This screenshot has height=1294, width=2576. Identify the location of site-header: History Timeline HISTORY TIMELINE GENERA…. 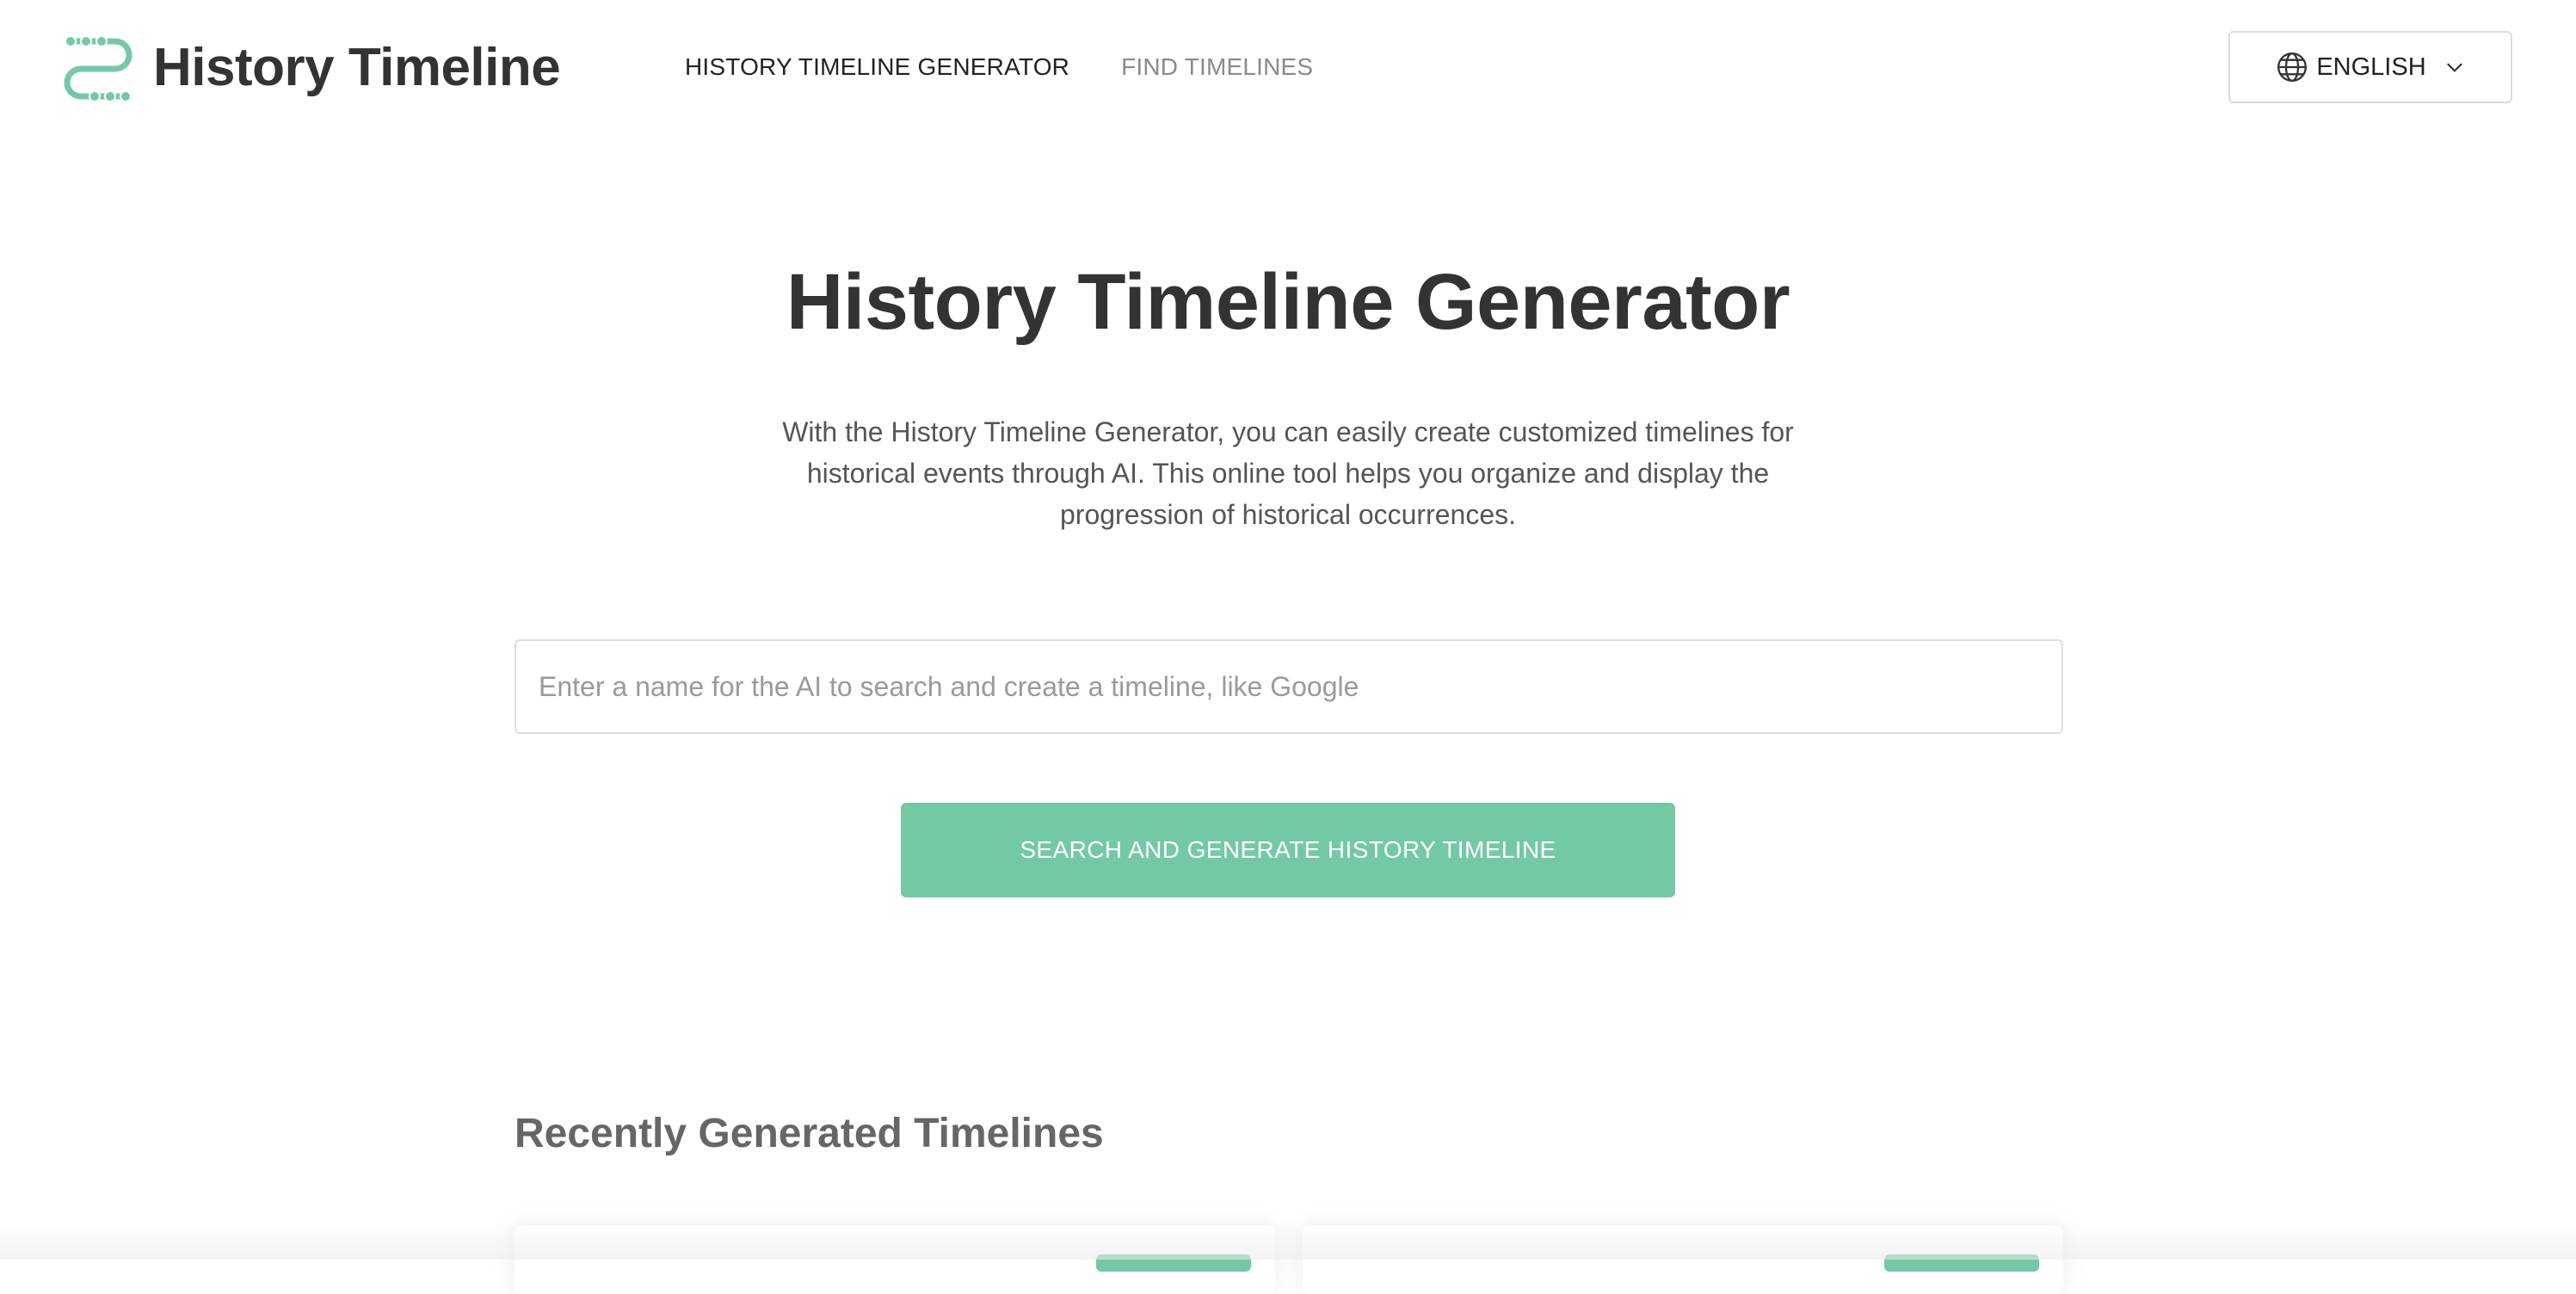
(1288, 67).